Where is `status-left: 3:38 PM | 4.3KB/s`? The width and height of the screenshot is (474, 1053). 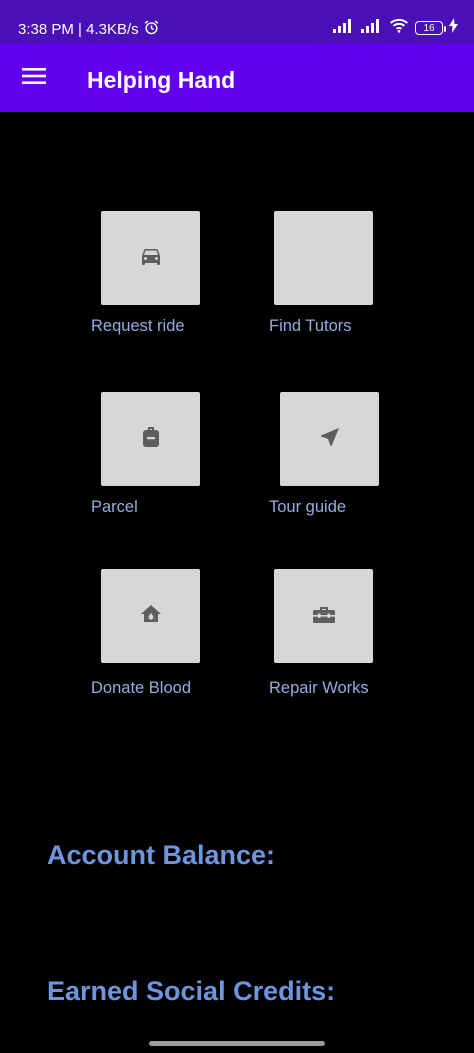
status-left: 3:38 PM | 4.3KB/s is located at coordinates (89, 30).